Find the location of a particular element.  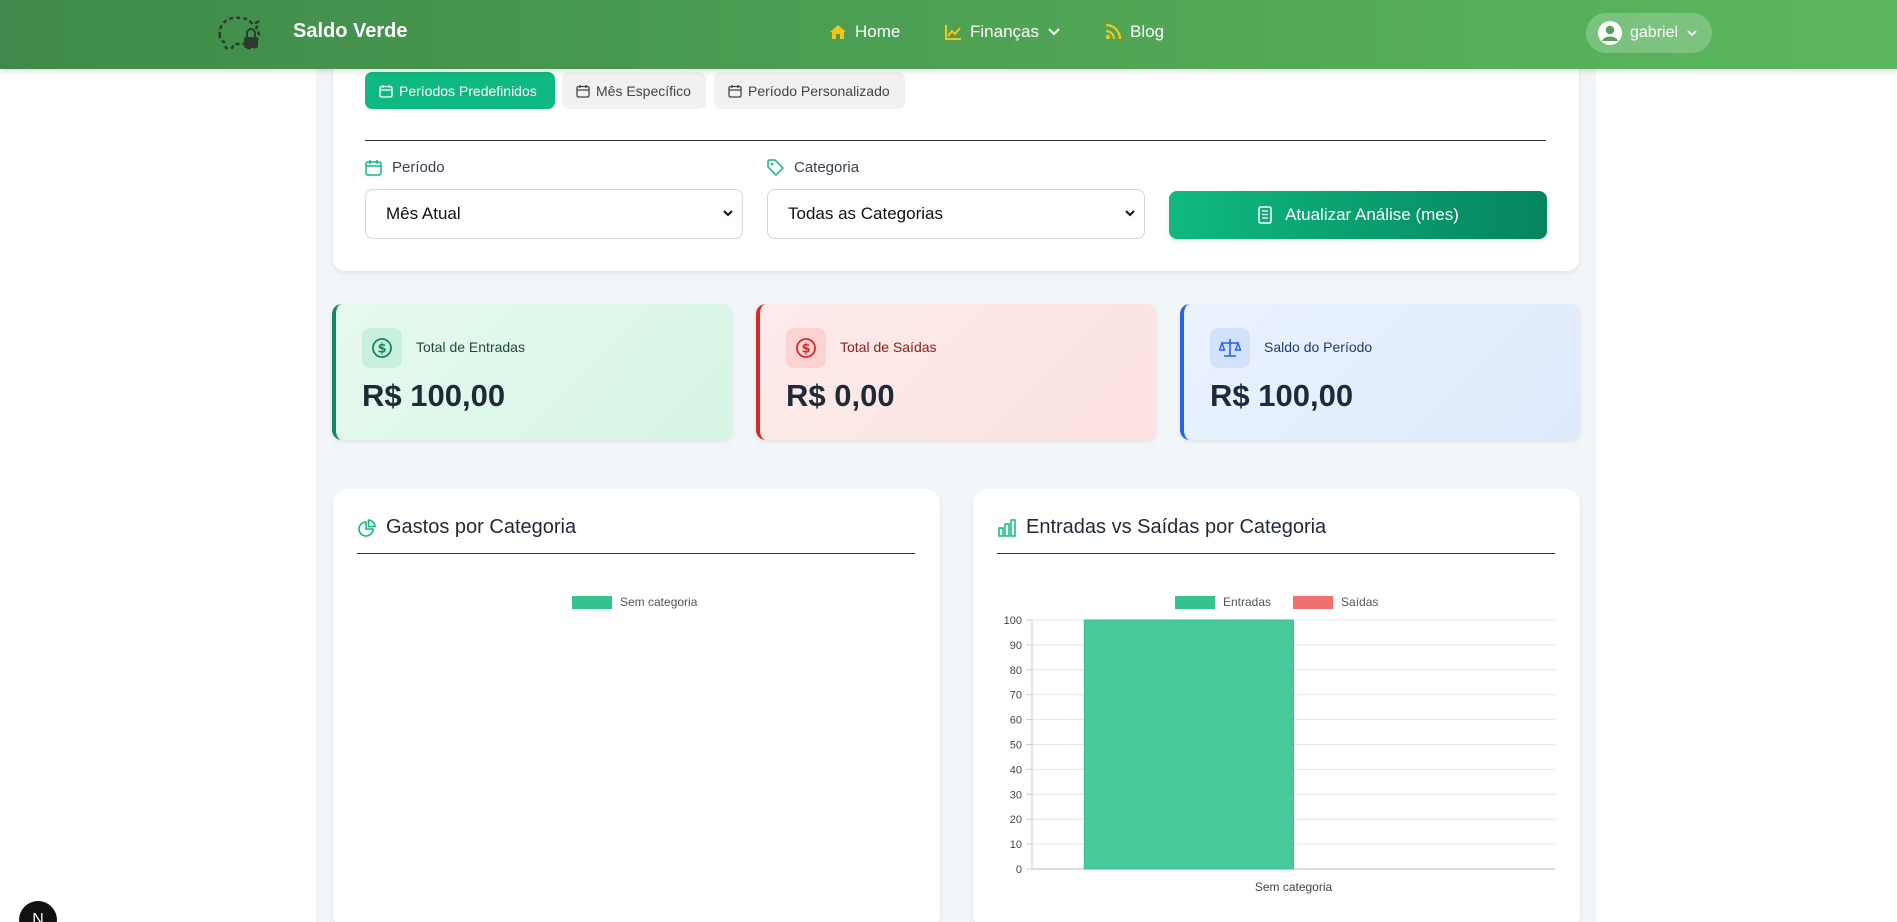

summary-value: R$ 0,00 is located at coordinates (840, 395).